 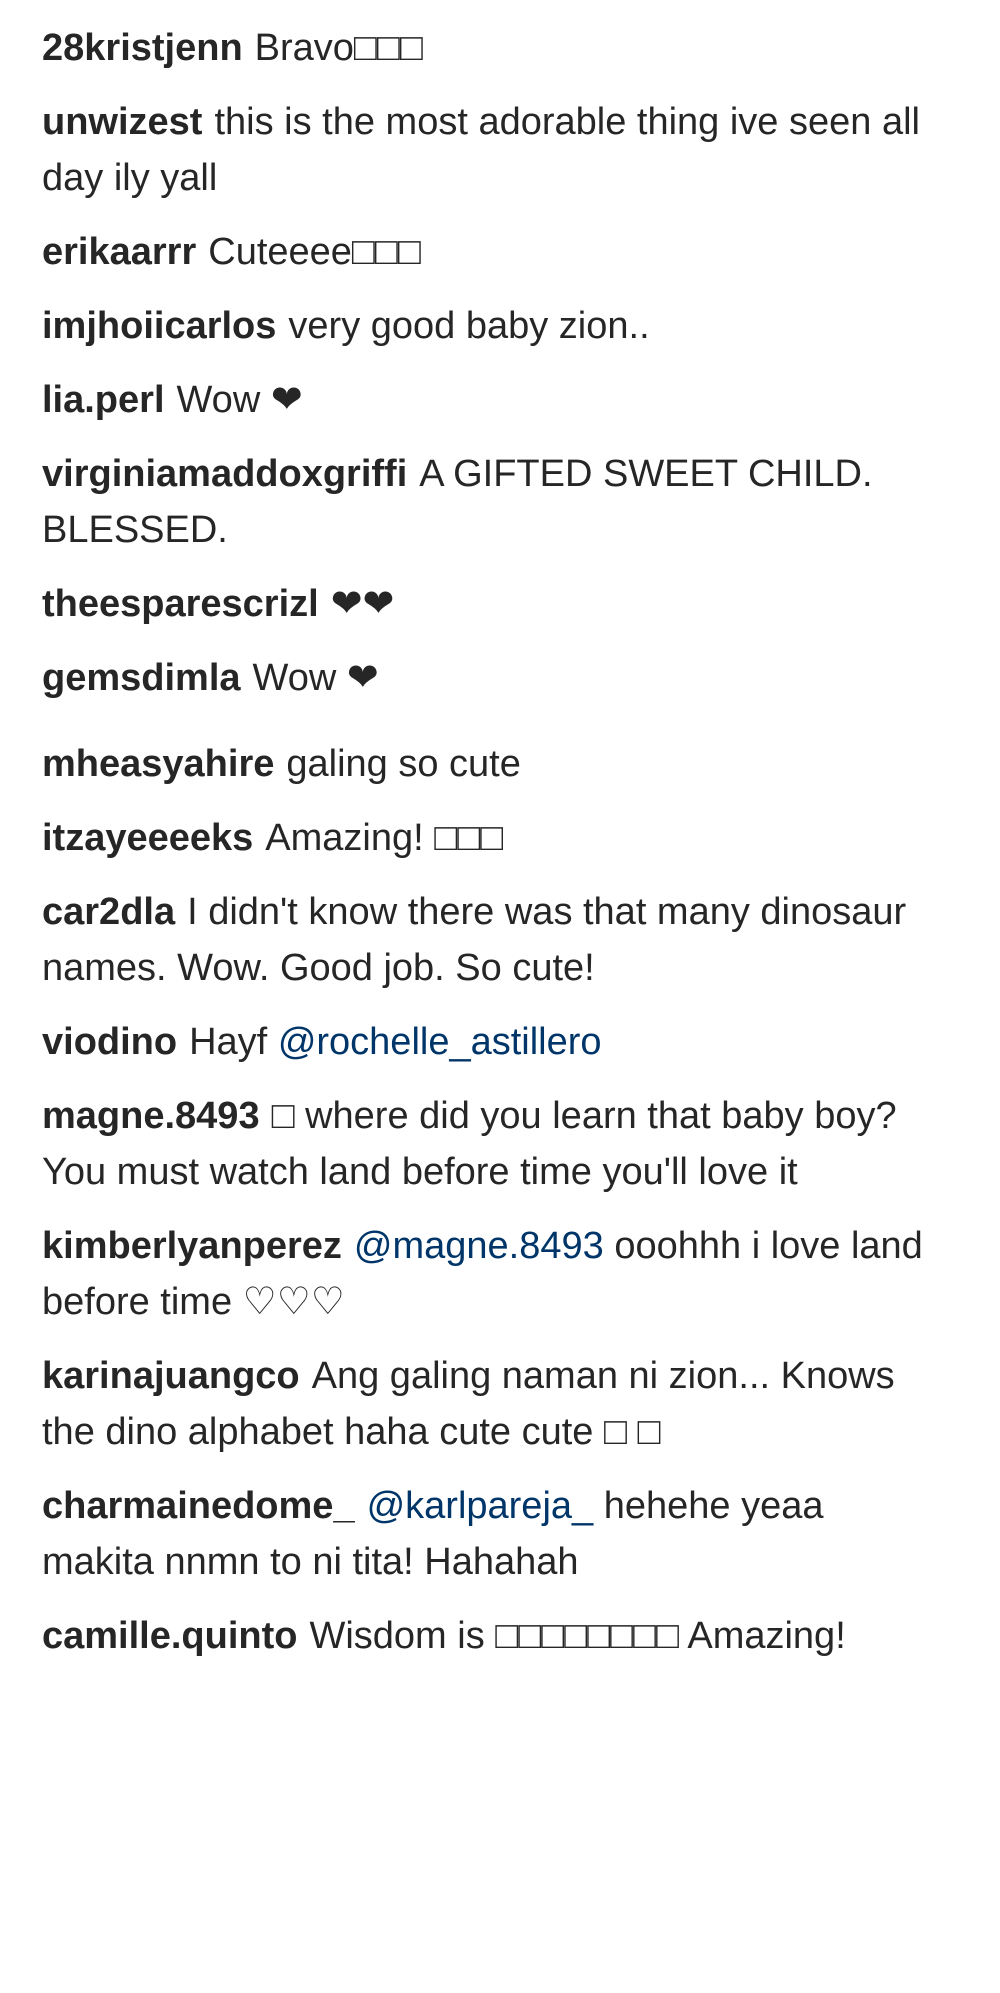 I want to click on comment-username: charmainedome_, so click(x=198, y=1506).